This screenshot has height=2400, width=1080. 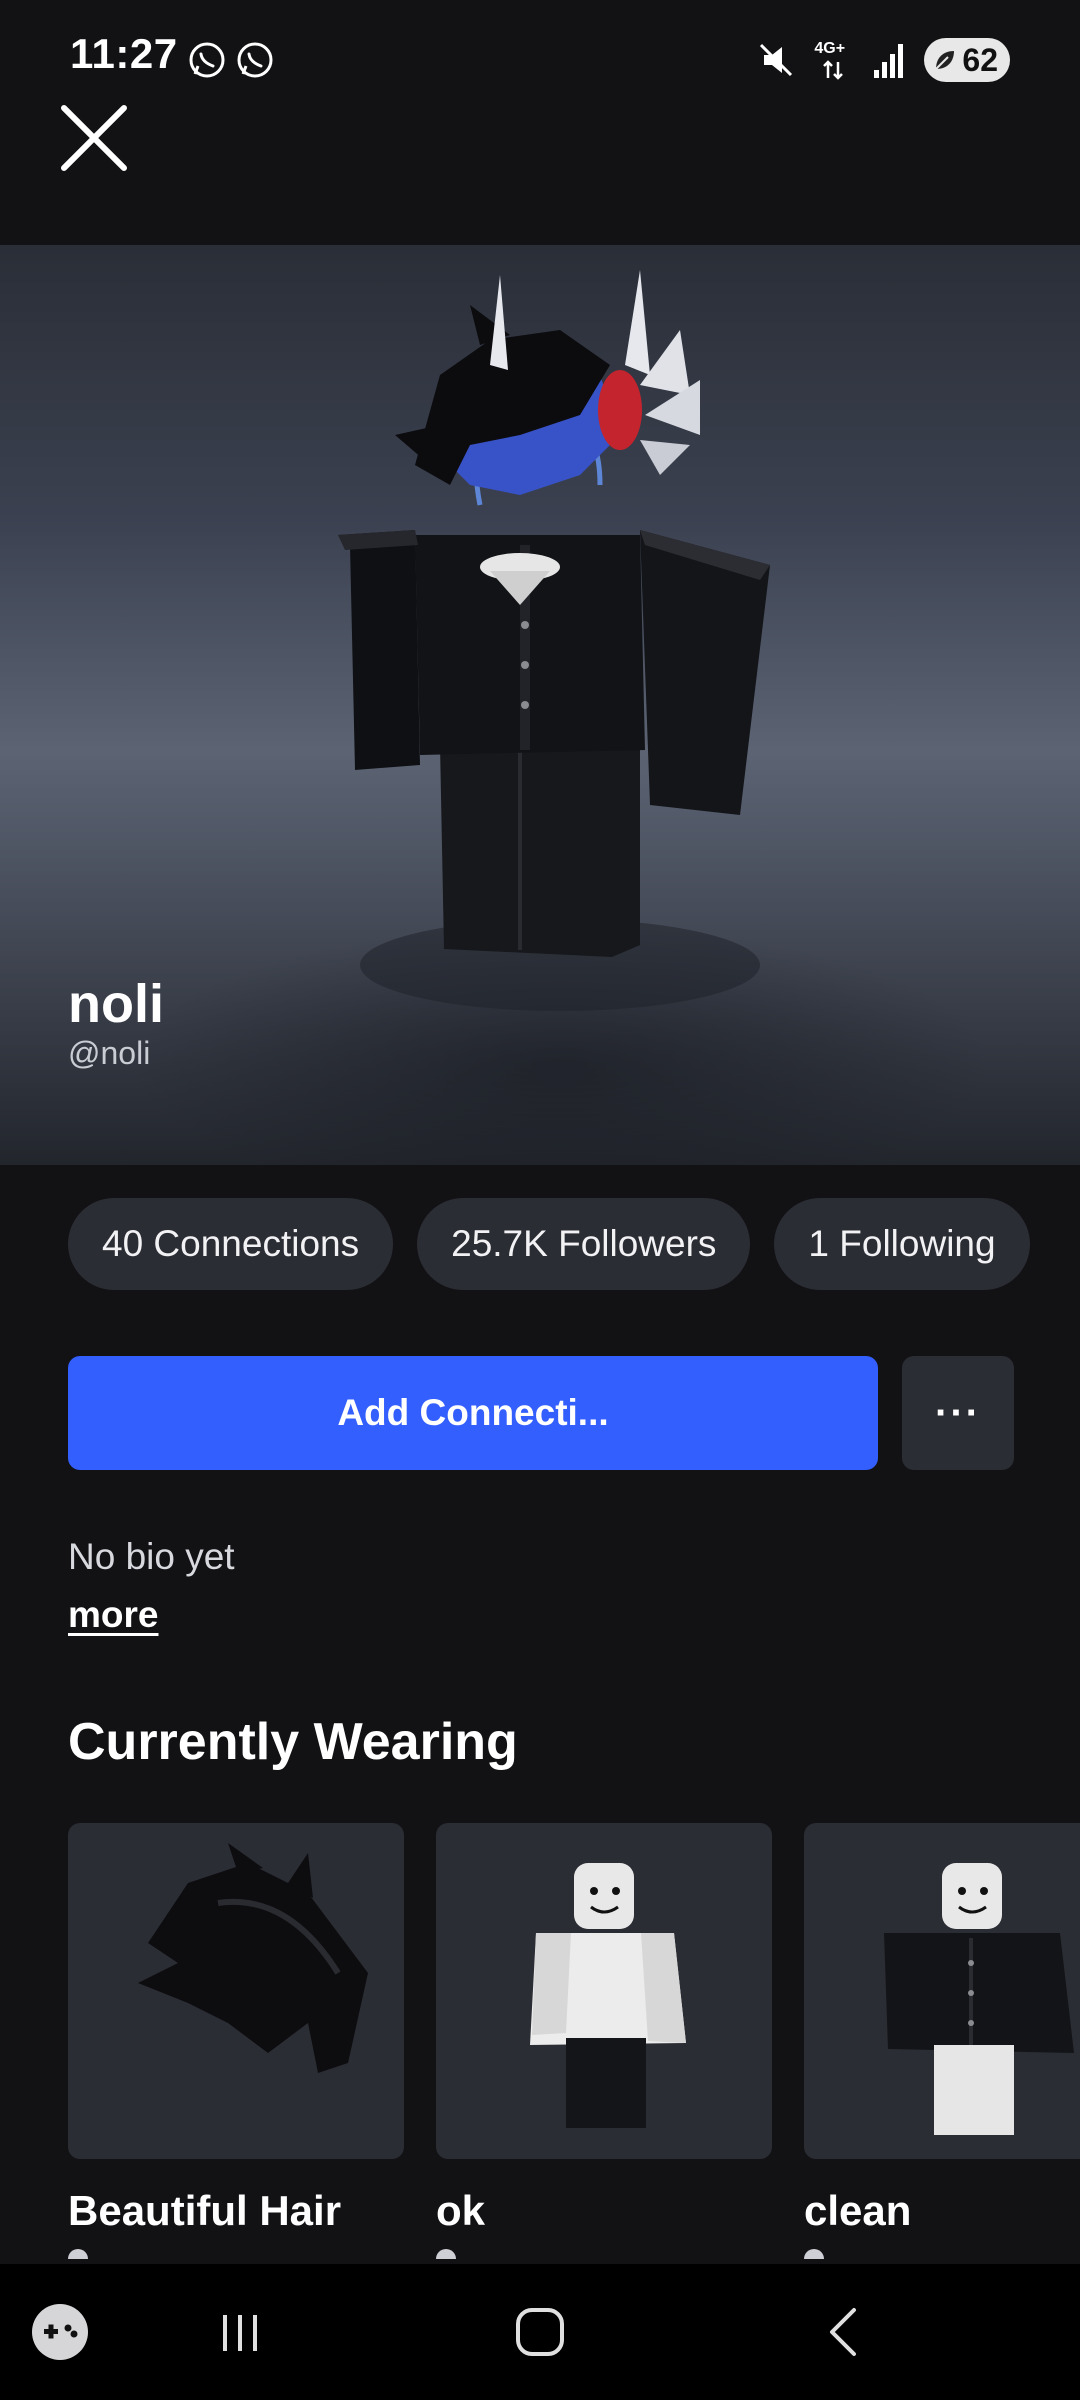 I want to click on battery-indicator: 62, so click(x=967, y=60).